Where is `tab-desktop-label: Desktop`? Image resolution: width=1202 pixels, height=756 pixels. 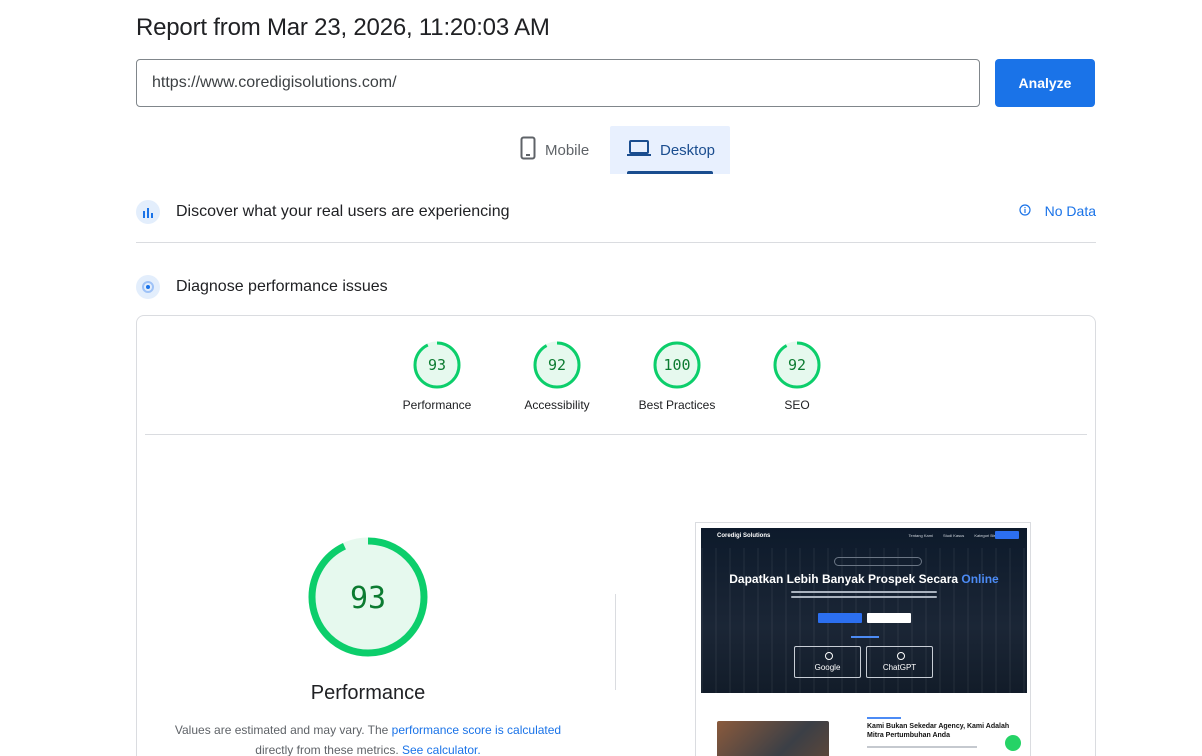
tab-desktop-label: Desktop is located at coordinates (688, 150).